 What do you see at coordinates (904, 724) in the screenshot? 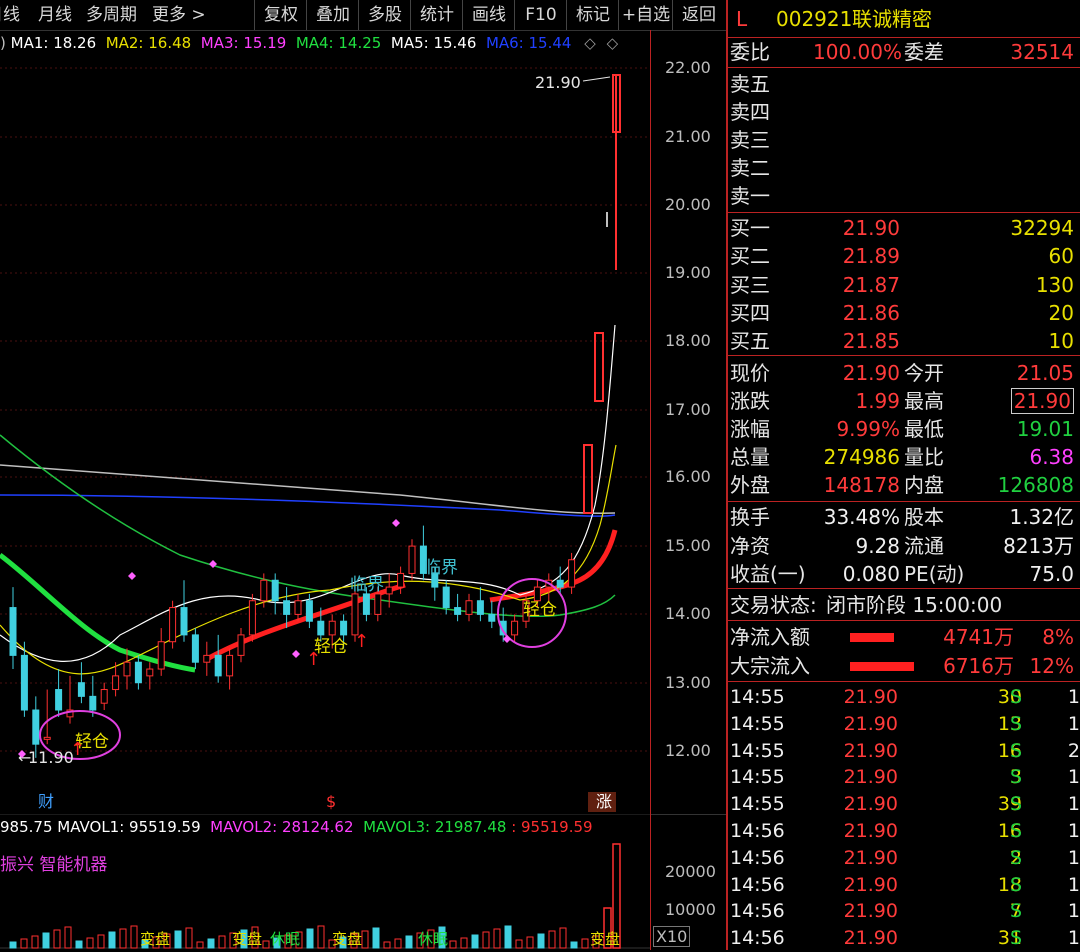
I see `tick-trade-row: 14:55 21.90 13 S 1` at bounding box center [904, 724].